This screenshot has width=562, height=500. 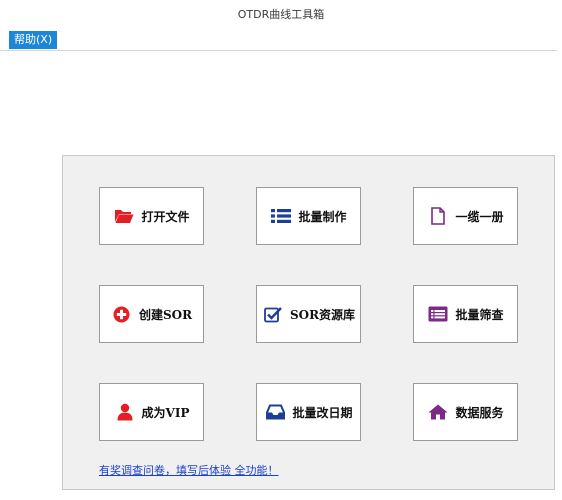 What do you see at coordinates (165, 412) in the screenshot?
I see `become-vip-label: 成为VIP` at bounding box center [165, 412].